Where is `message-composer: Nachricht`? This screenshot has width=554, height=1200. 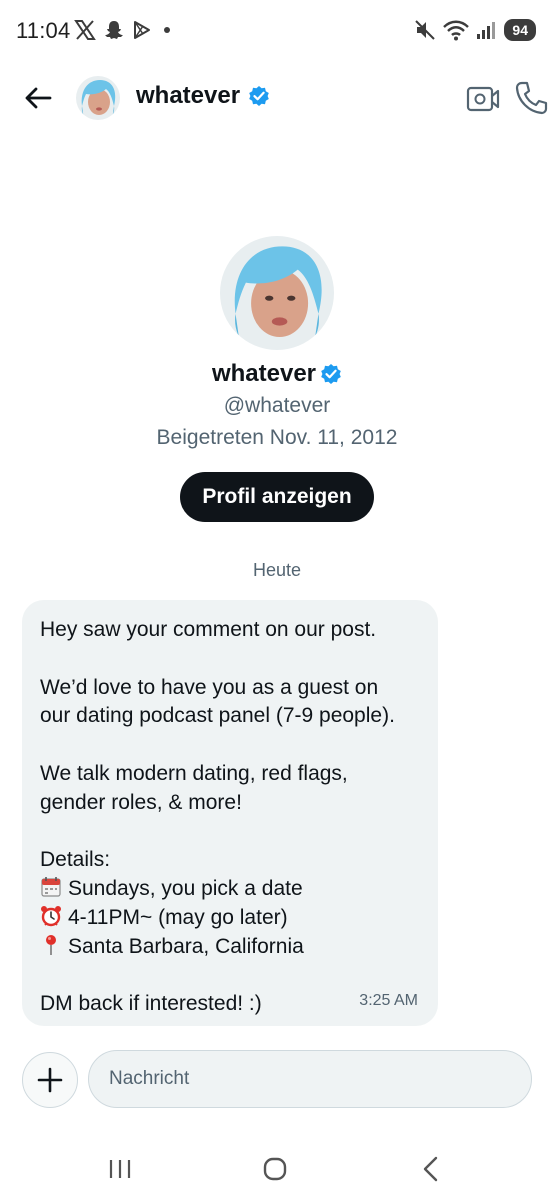
message-composer: Nachricht is located at coordinates (277, 1080).